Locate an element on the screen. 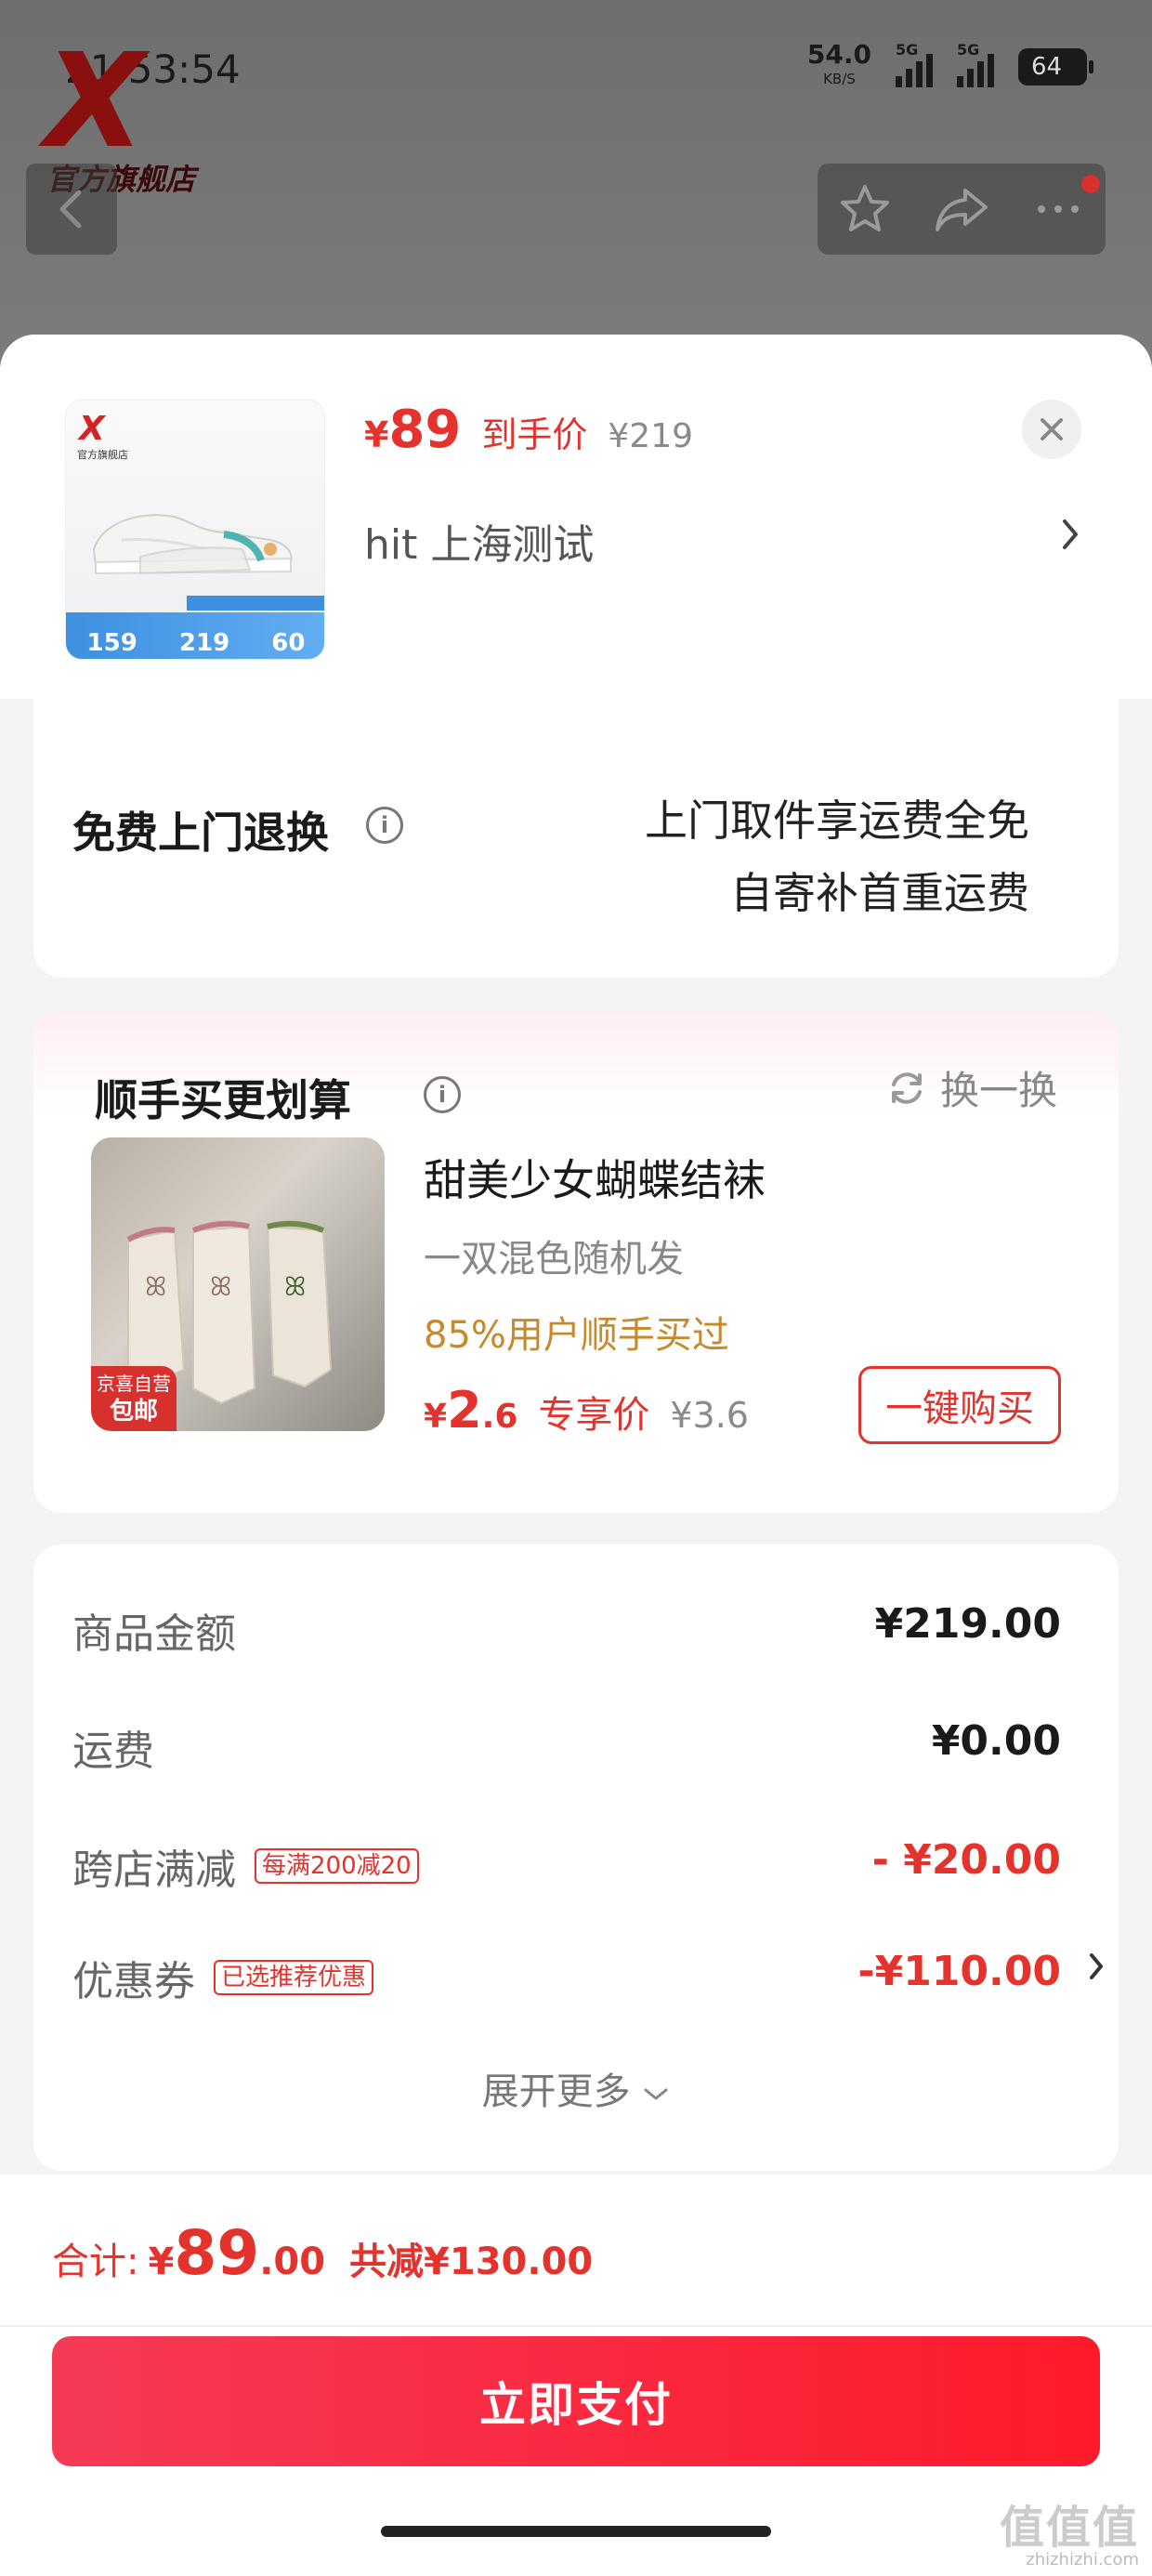 The width and height of the screenshot is (1152, 2576). thumbnail-price-band: 159 219 60 is located at coordinates (195, 635).